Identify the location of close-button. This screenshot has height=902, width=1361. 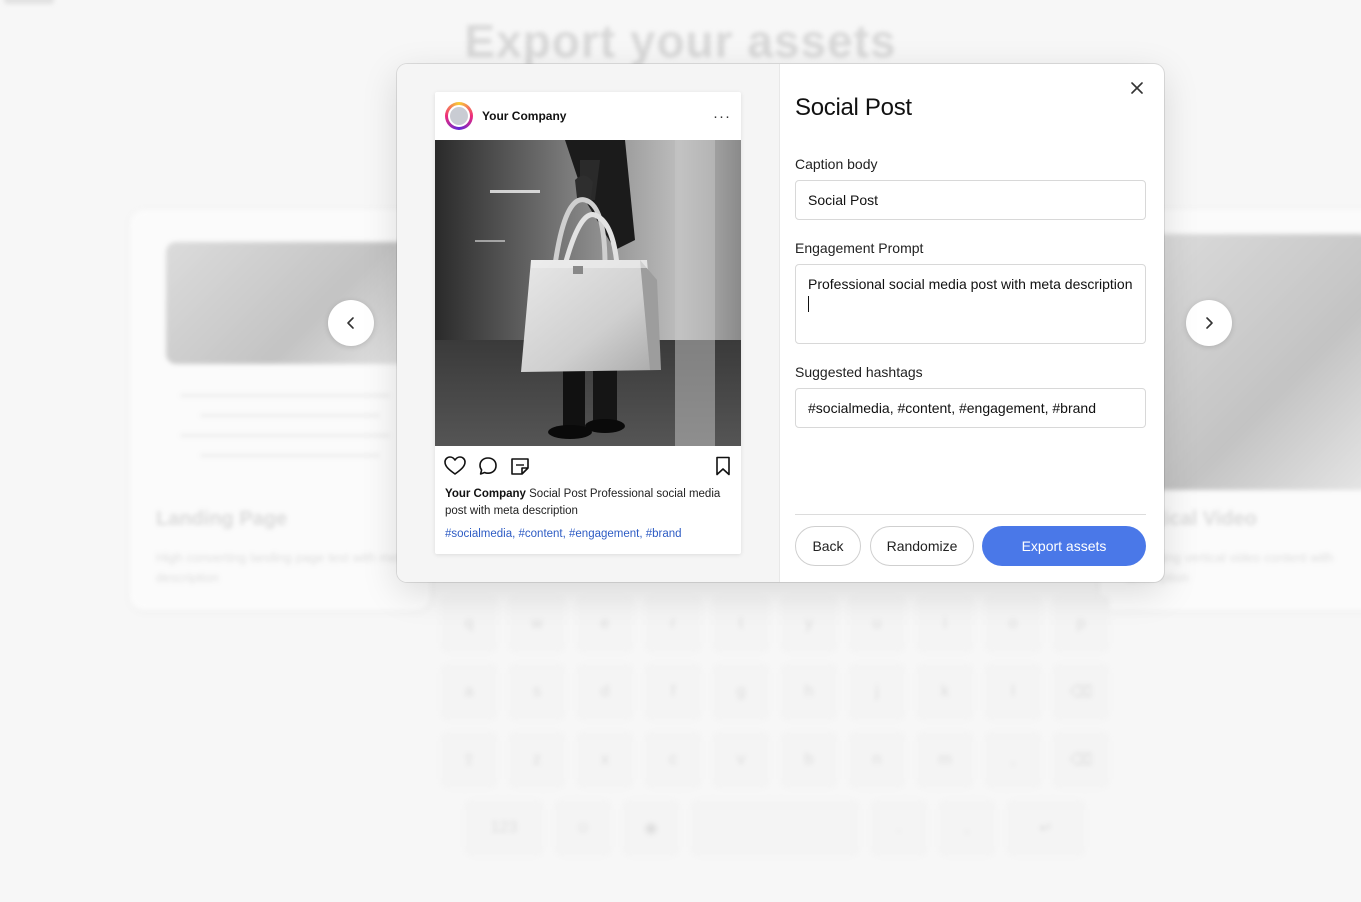
(1137, 88).